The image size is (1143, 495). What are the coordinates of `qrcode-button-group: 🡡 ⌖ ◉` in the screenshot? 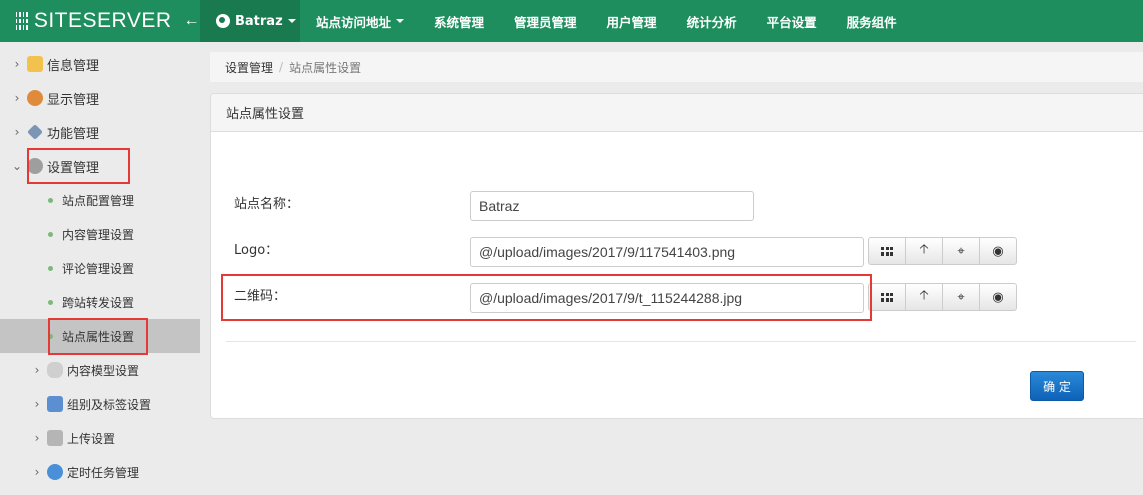 It's located at (942, 297).